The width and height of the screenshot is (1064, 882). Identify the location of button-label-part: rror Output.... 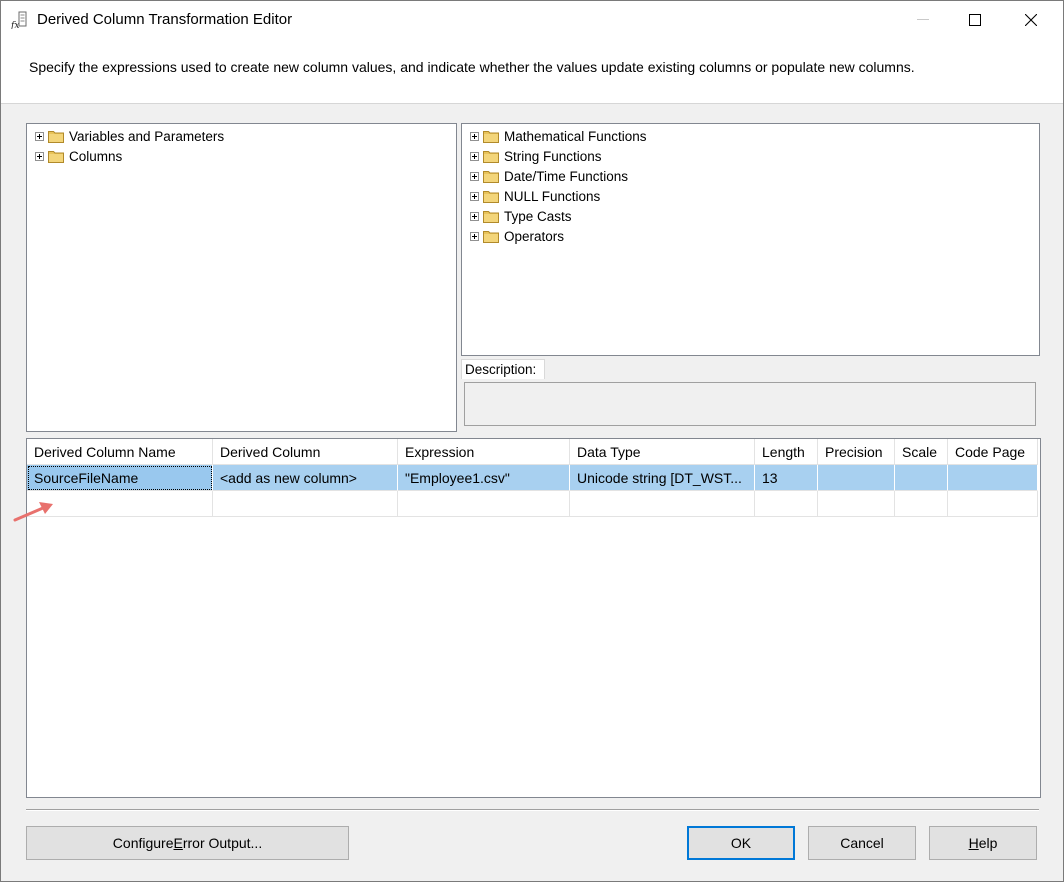
(222, 843).